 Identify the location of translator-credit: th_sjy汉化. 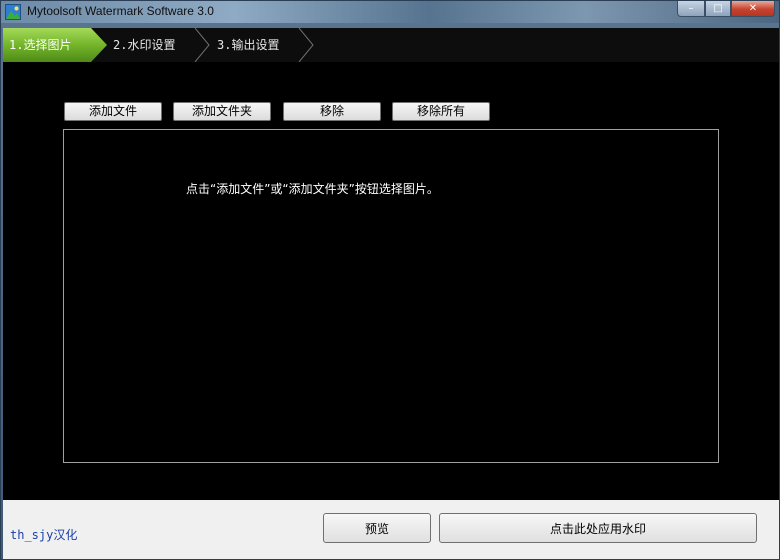
(44, 535).